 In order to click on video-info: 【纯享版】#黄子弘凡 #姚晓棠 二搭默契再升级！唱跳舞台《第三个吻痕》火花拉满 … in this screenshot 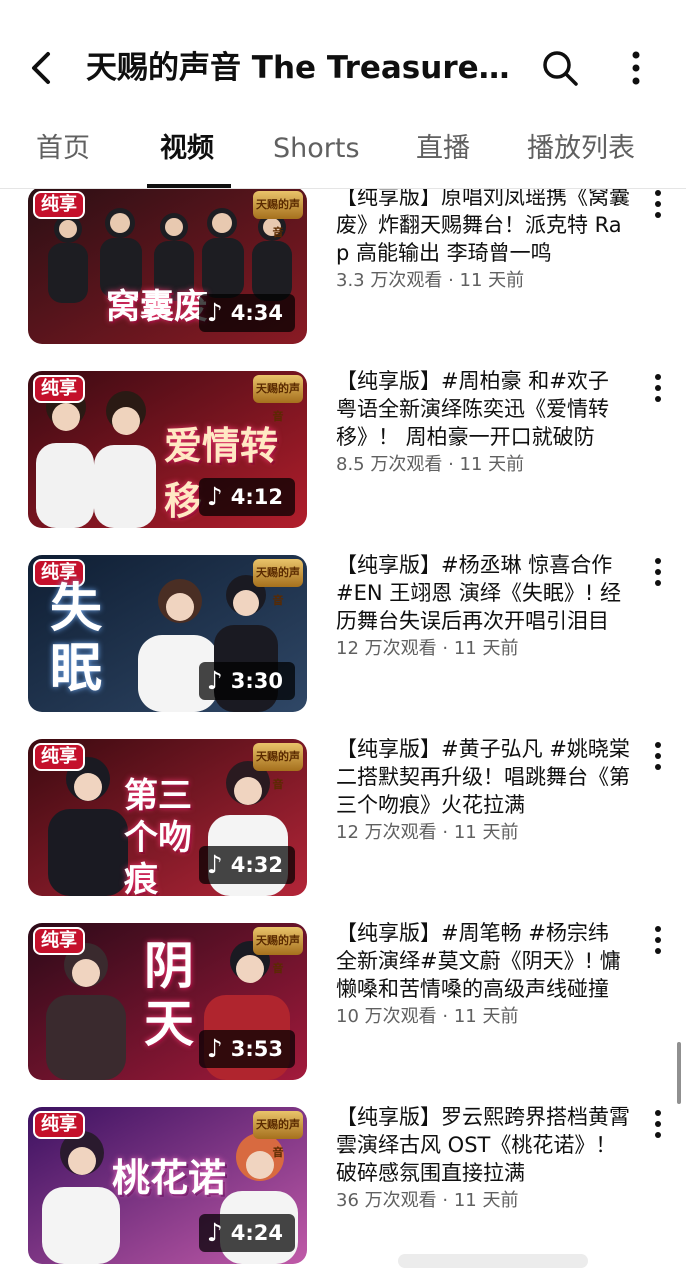, I will do `click(484, 790)`.